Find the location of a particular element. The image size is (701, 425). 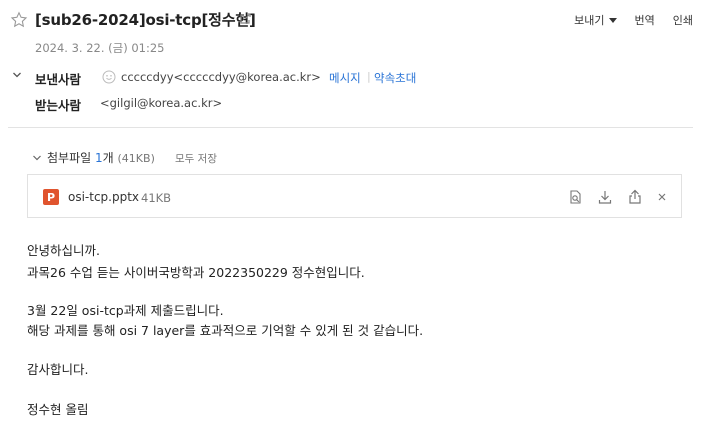

send-menu-label: 보내기 is located at coordinates (589, 20).